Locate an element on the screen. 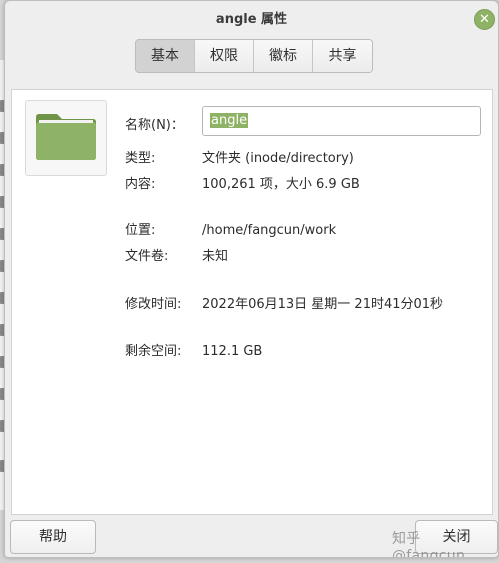 The image size is (499, 563). tab-permissions: 权限 is located at coordinates (224, 56).